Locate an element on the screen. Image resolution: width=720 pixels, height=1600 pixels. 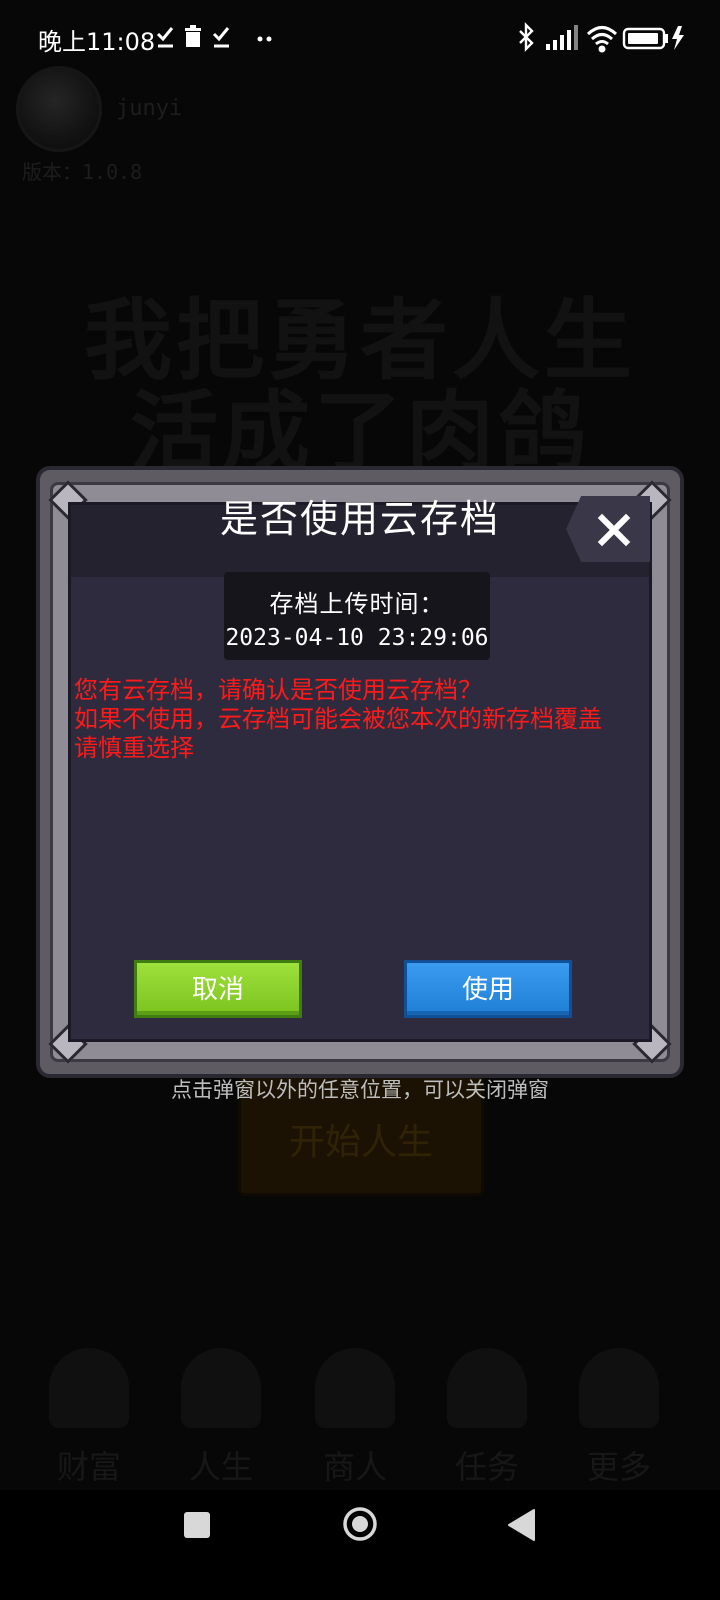
trash-icon is located at coordinates (193, 36).